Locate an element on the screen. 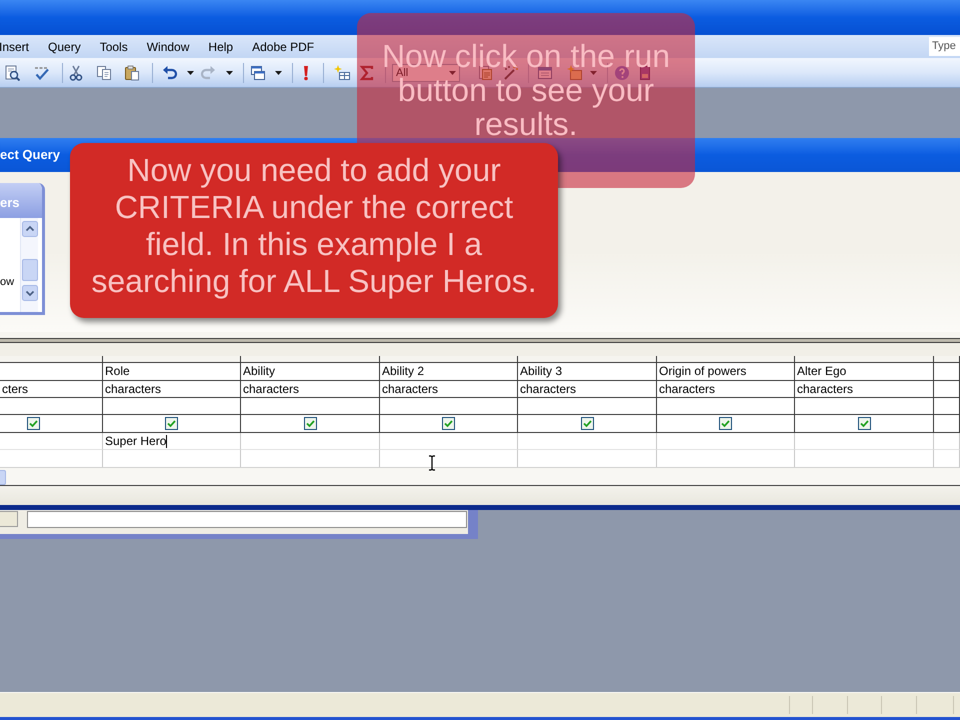 The width and height of the screenshot is (960, 720). window-title: ect Query is located at coordinates (30, 155).